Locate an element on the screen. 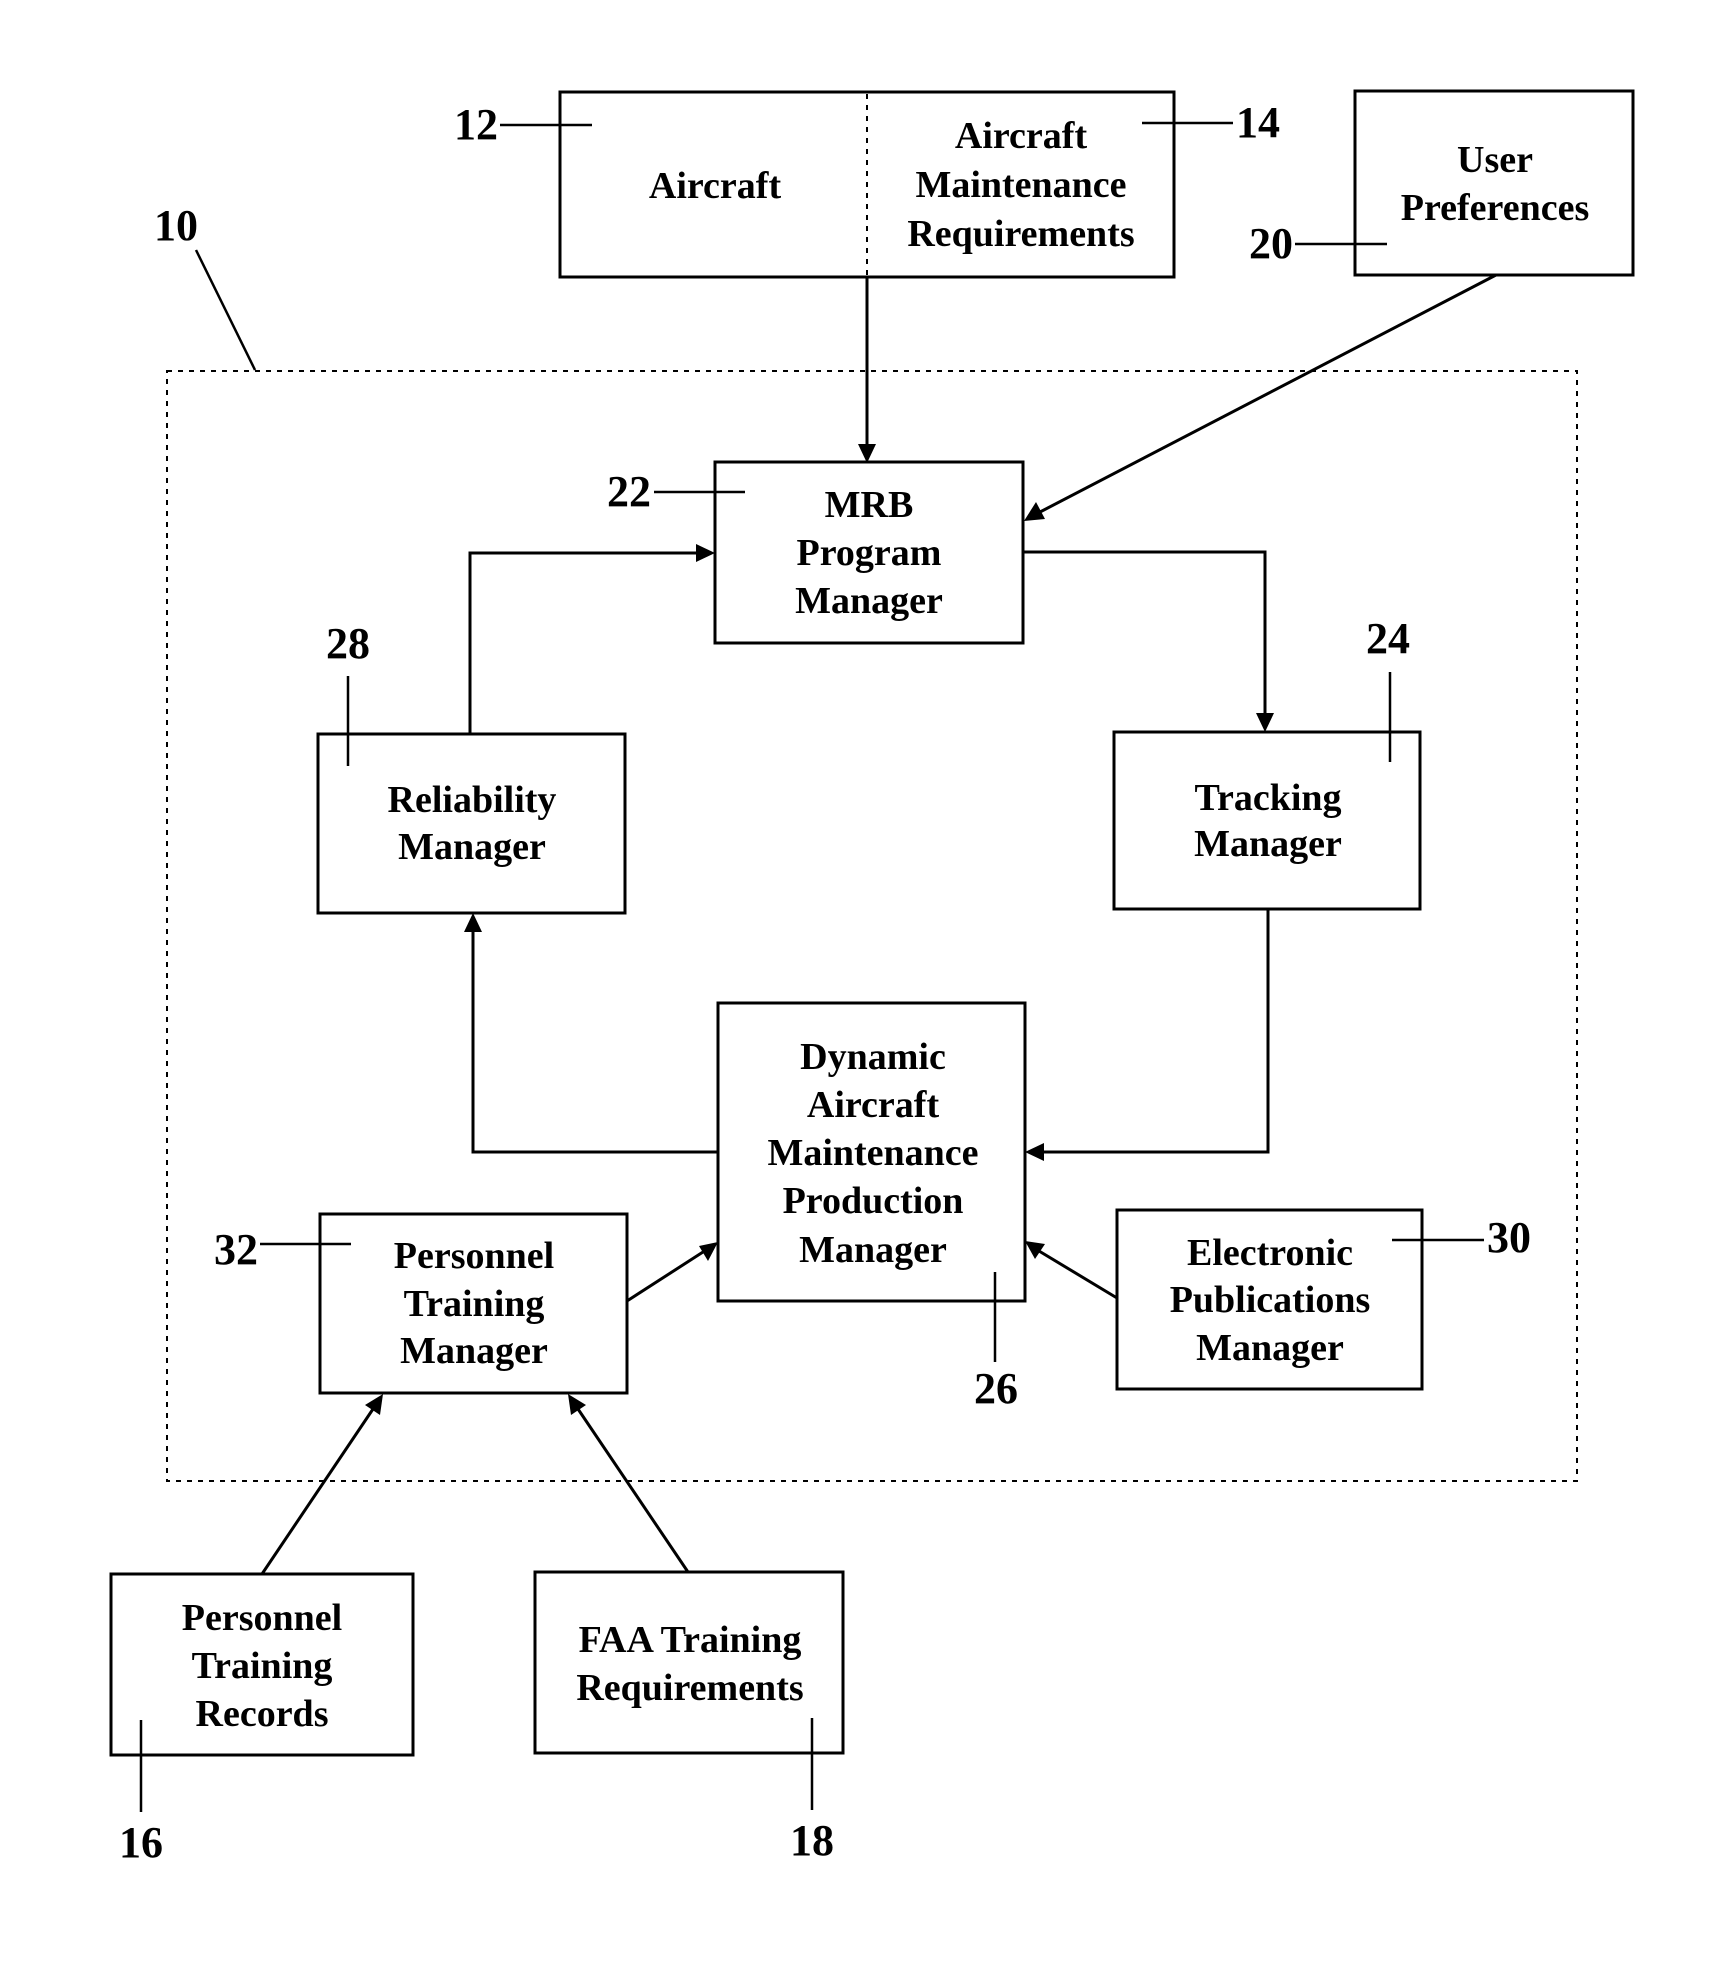 The width and height of the screenshot is (1722, 1976). block-label-line: Electronic is located at coordinates (1270, 1253).